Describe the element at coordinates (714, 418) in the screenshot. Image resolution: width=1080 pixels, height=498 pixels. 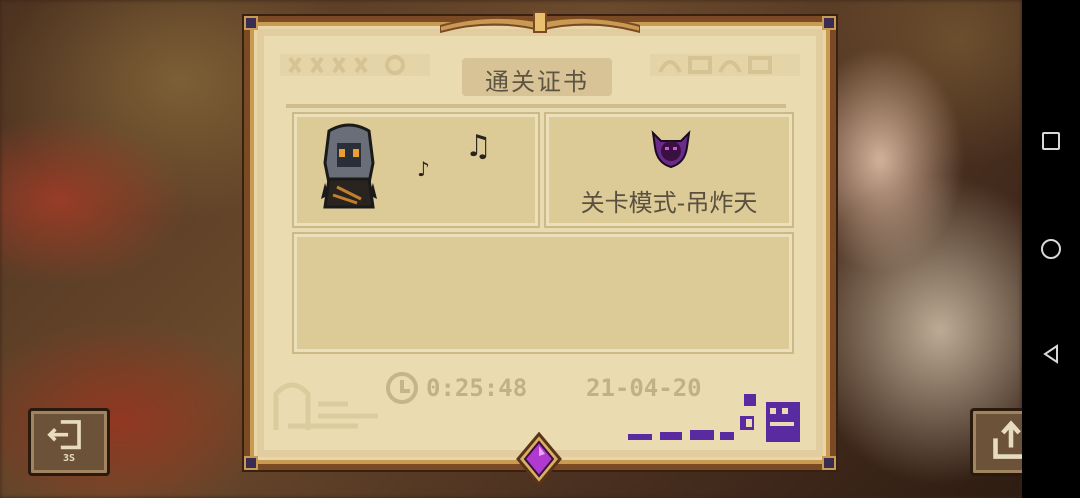
I see `signature-icon` at that location.